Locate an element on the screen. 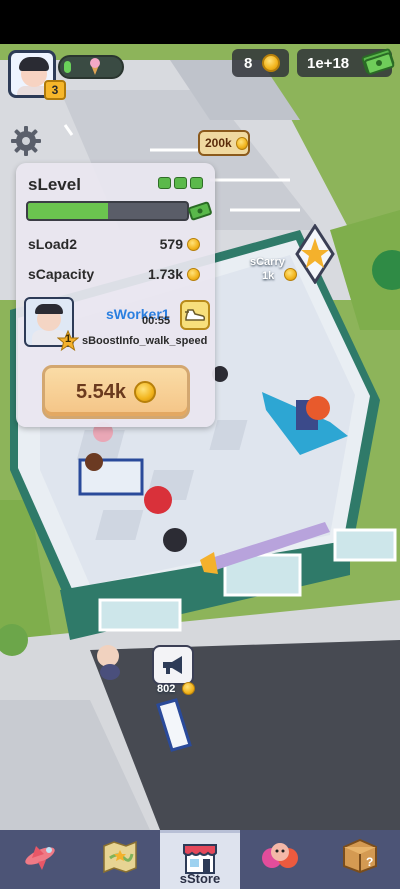 Image resolution: width=400 pixels, height=889 pixels. boost-info: sBoostInfo_walk_speed is located at coordinates (145, 341).